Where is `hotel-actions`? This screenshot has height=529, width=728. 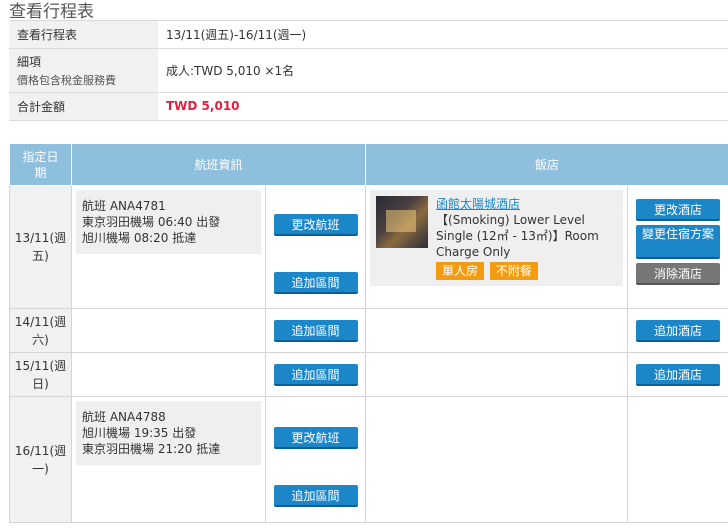
hotel-actions is located at coordinates (677, 459).